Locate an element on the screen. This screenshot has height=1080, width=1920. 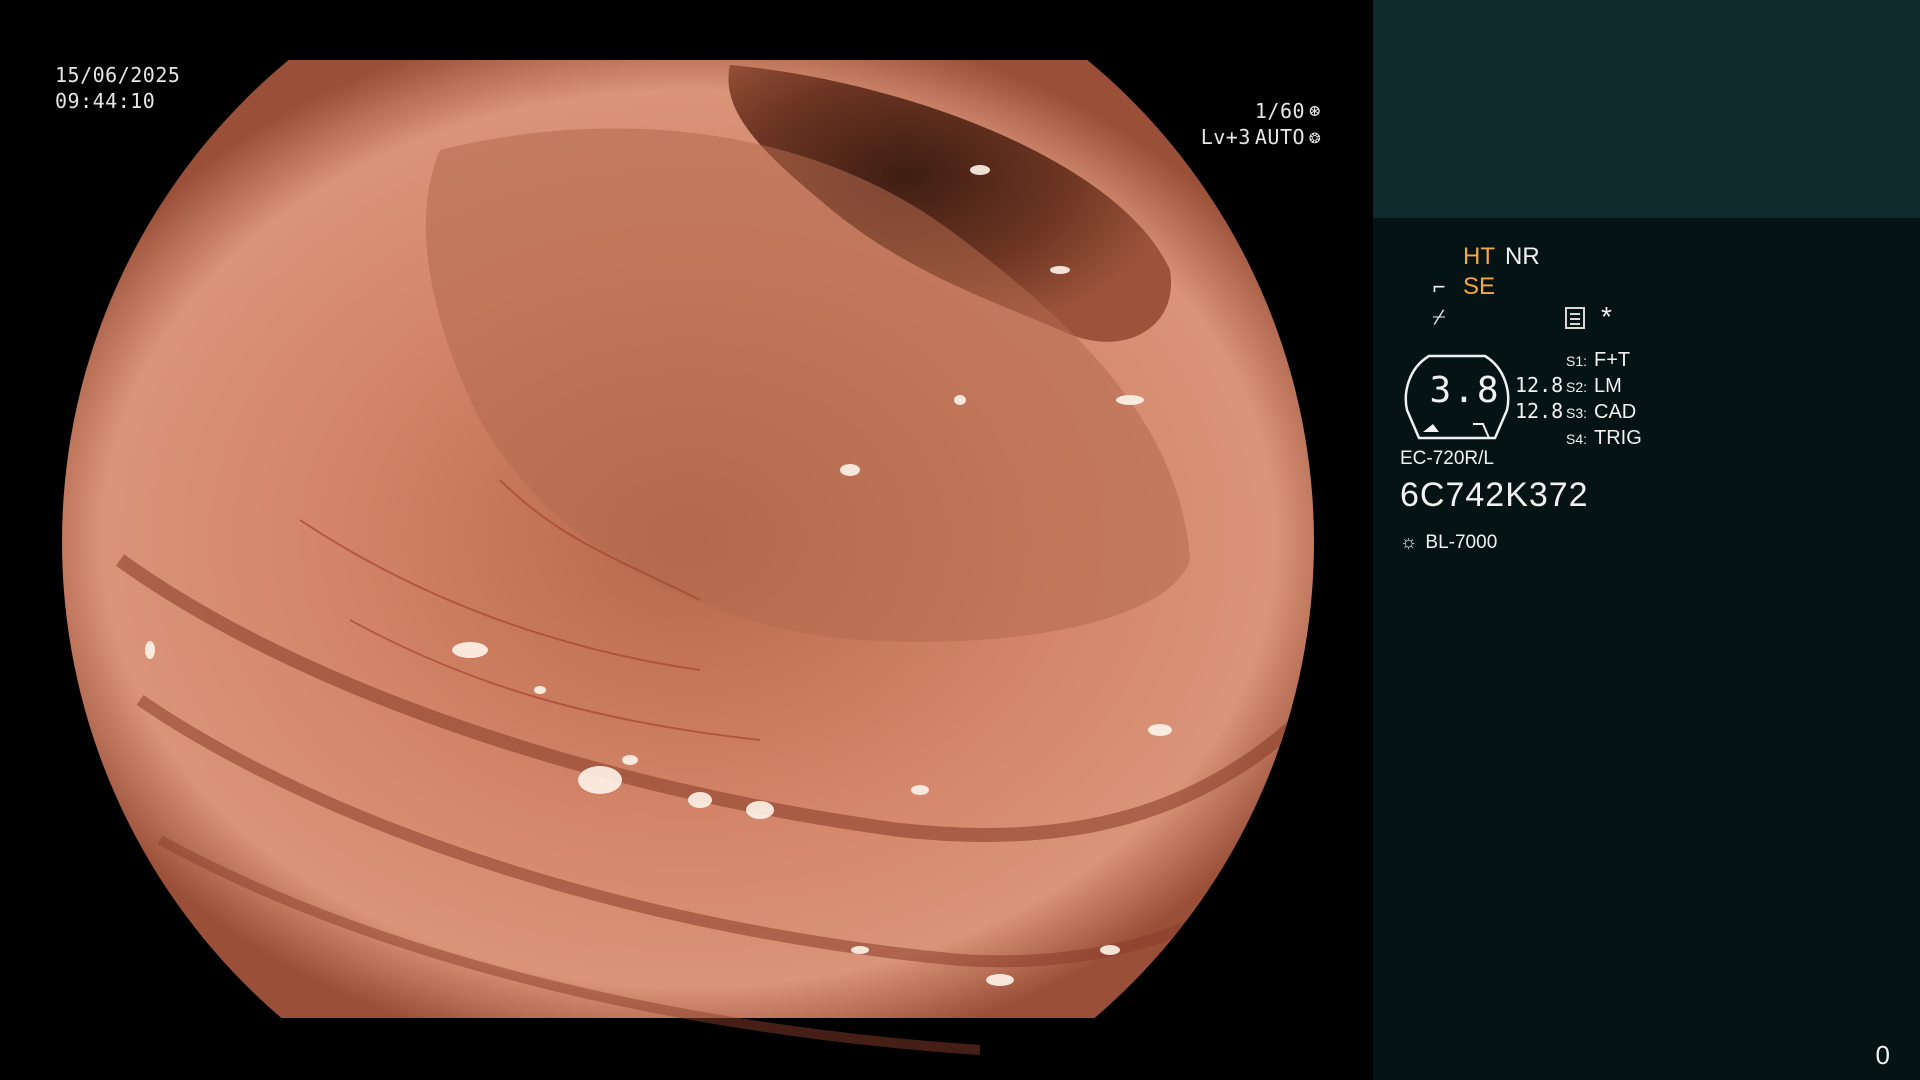
date-time-display: 15/06/2025 09:44:10 is located at coordinates (117, 88).